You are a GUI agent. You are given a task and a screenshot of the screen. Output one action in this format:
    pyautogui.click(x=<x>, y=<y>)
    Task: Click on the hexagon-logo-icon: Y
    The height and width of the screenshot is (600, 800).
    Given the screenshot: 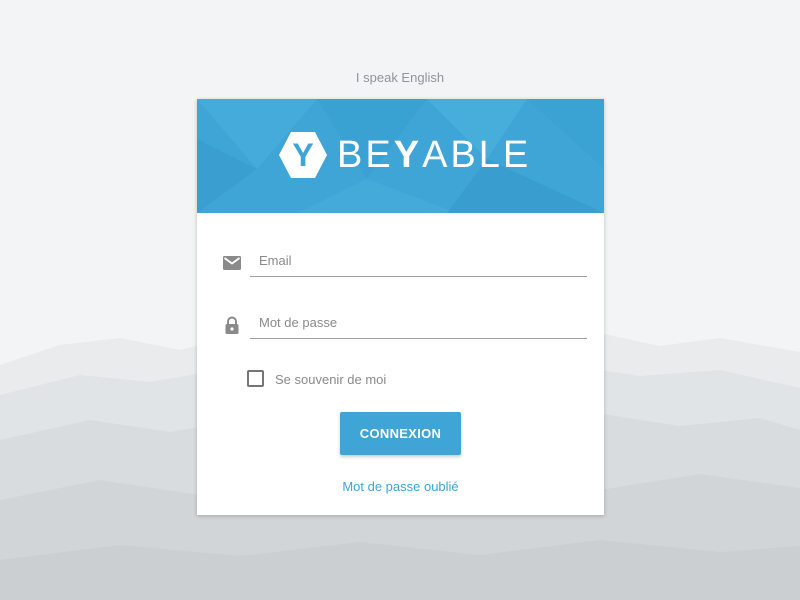 What is the action you would take?
    pyautogui.click(x=303, y=155)
    